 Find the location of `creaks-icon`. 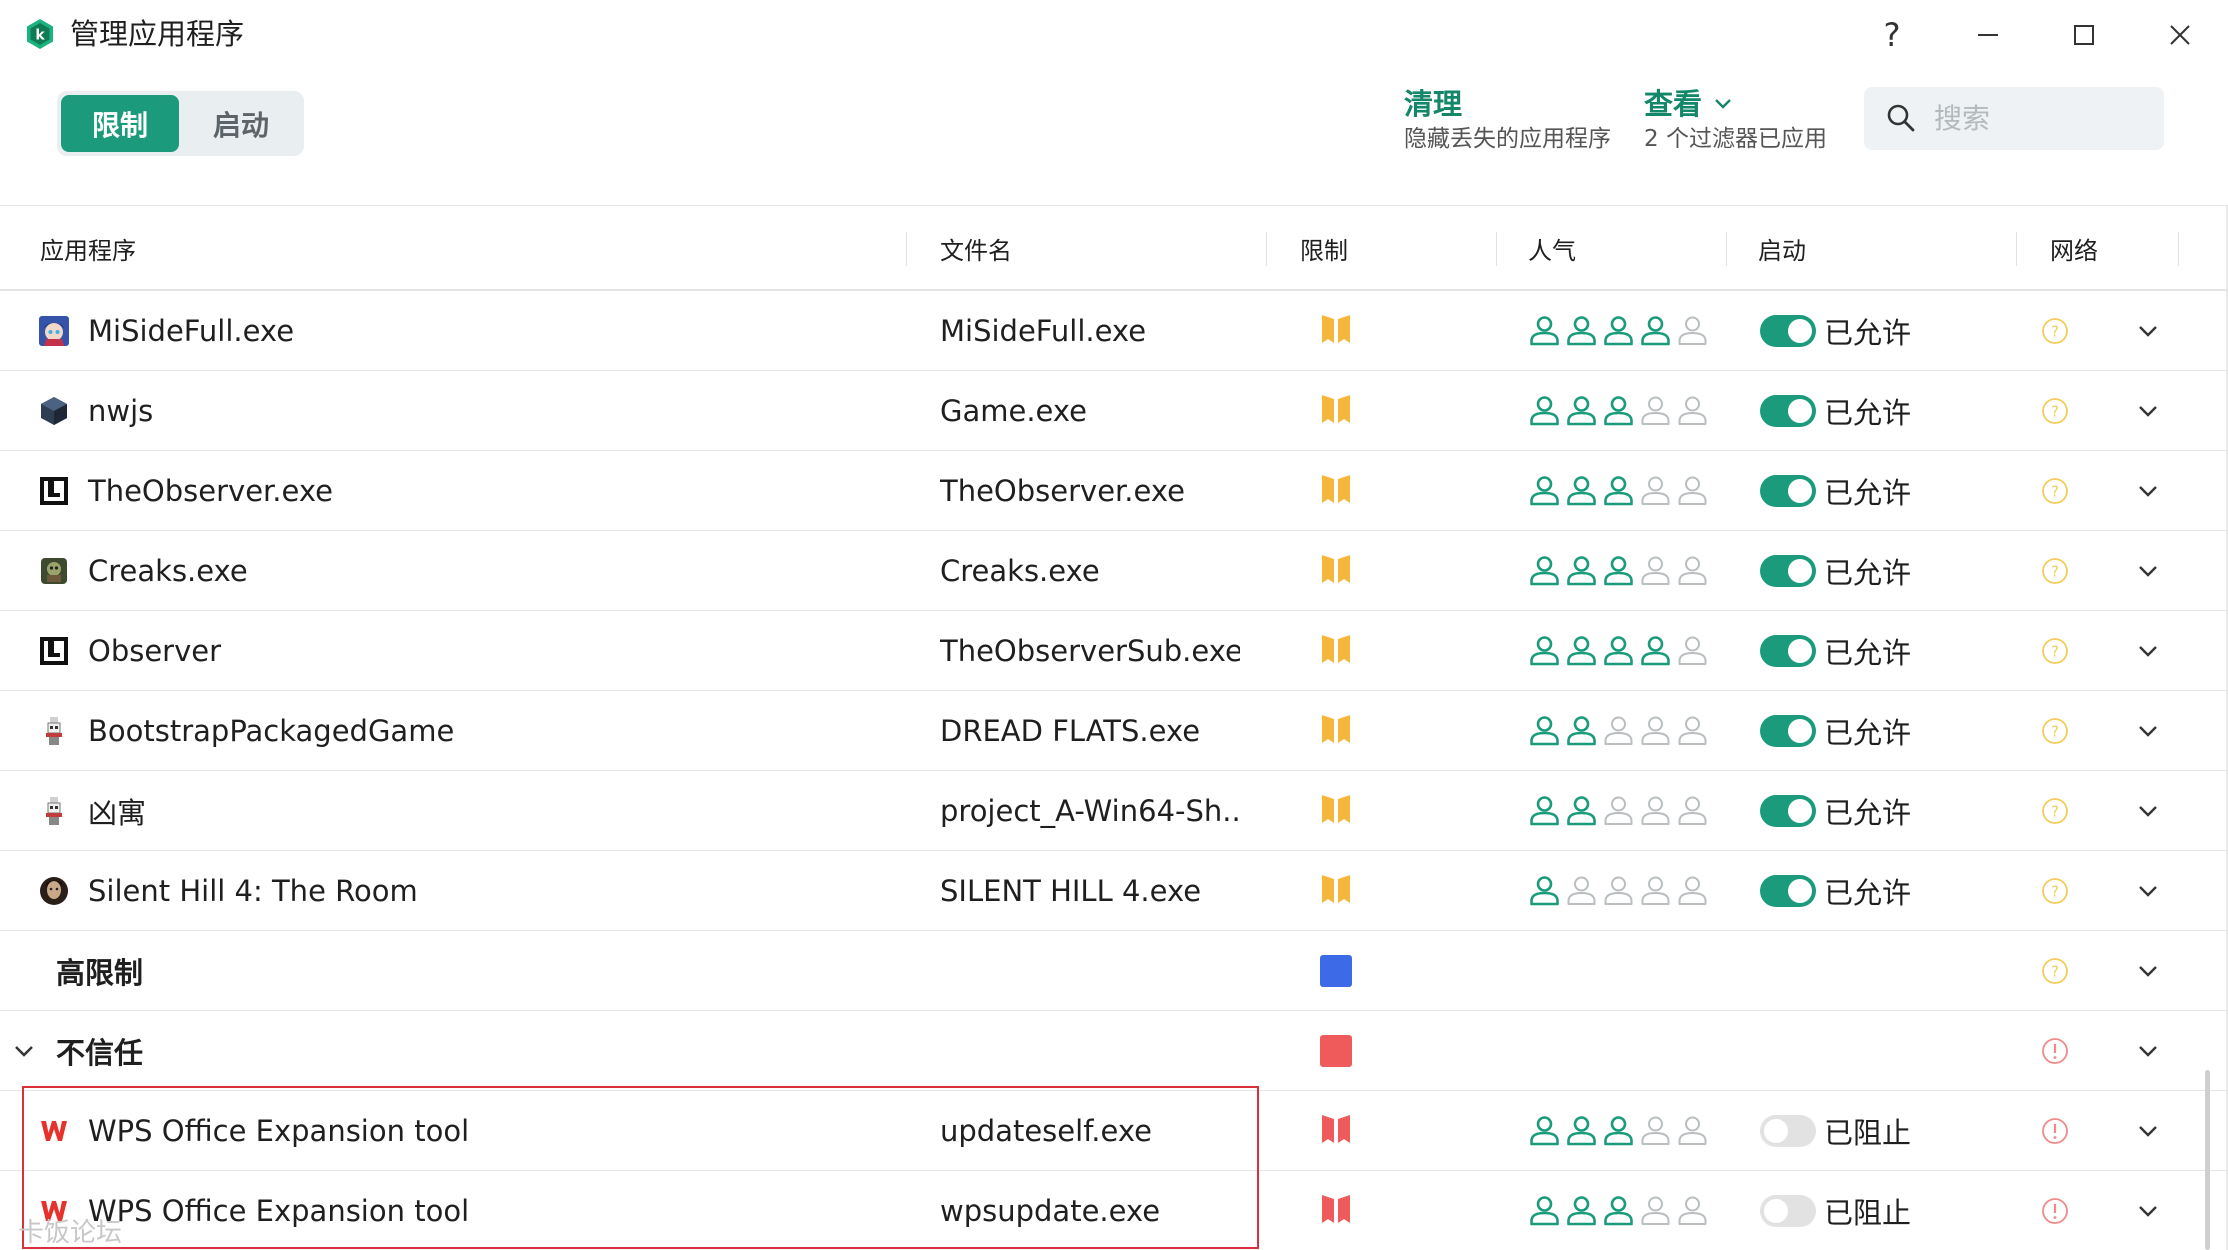

creaks-icon is located at coordinates (54, 571).